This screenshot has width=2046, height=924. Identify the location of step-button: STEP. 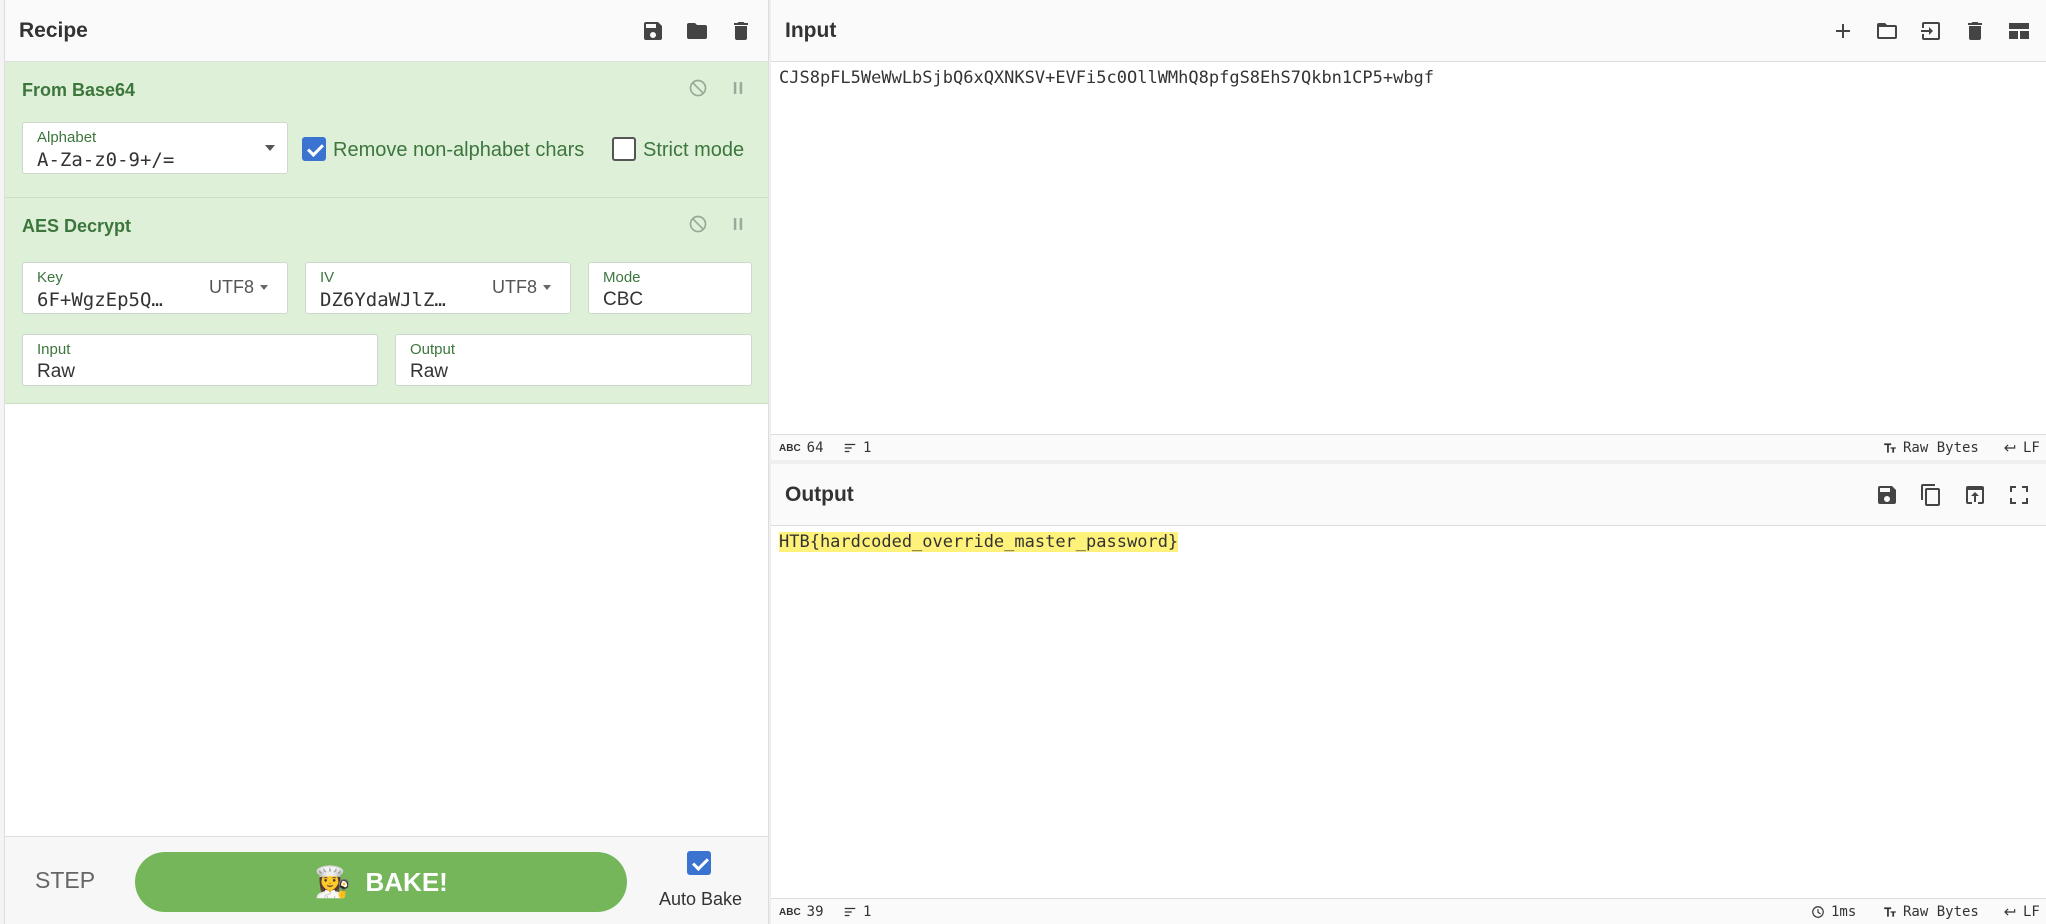
(65, 880).